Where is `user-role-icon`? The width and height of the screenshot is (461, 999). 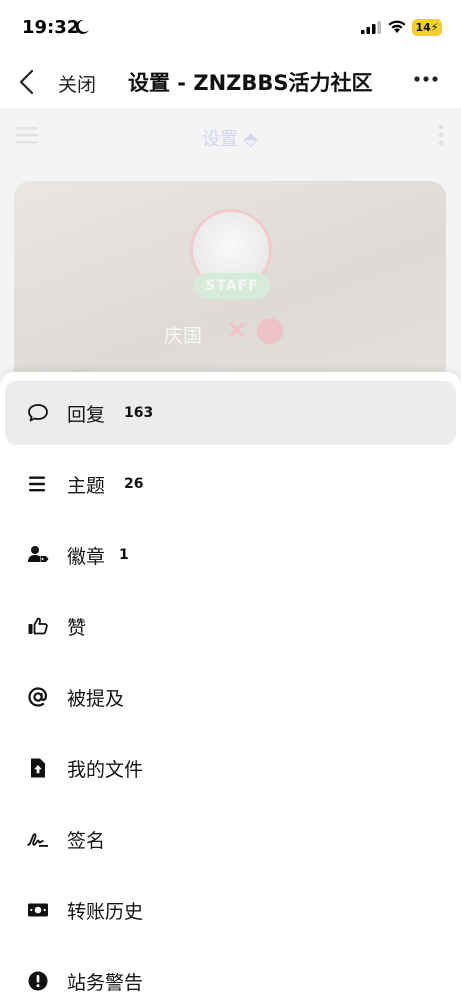
user-role-icon is located at coordinates (270, 331).